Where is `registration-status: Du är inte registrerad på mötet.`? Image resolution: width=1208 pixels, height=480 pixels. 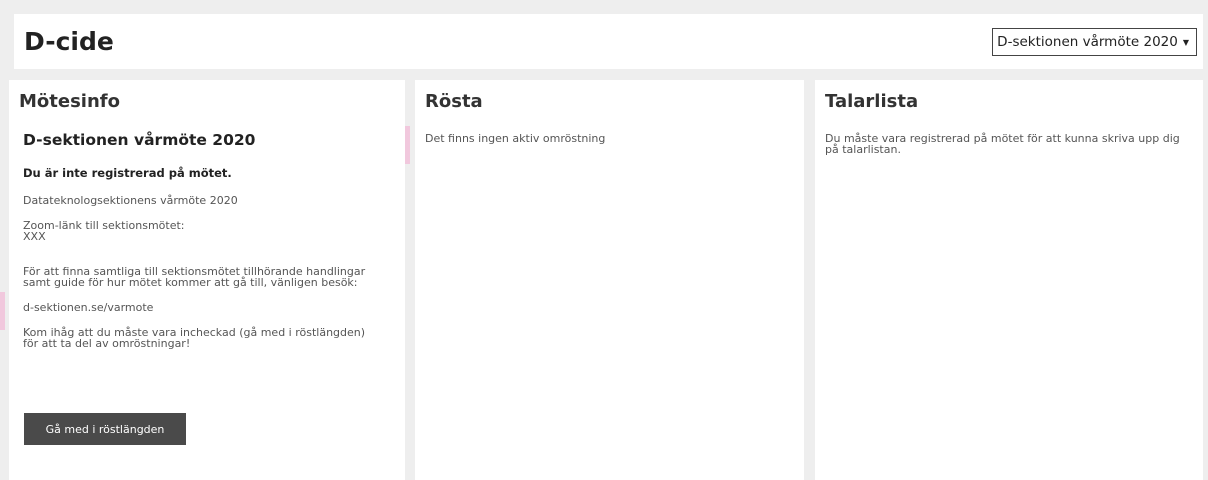 registration-status: Du är inte registrerad på mötet. is located at coordinates (127, 173).